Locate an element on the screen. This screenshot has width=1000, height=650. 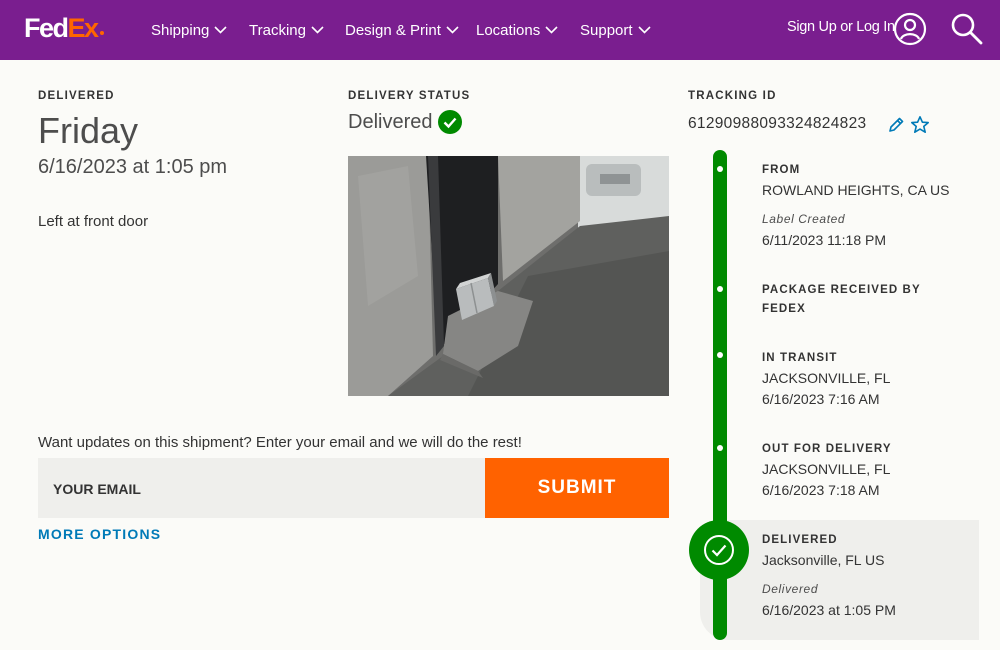
more-options-link: MORE OPTIONS is located at coordinates (99, 534).